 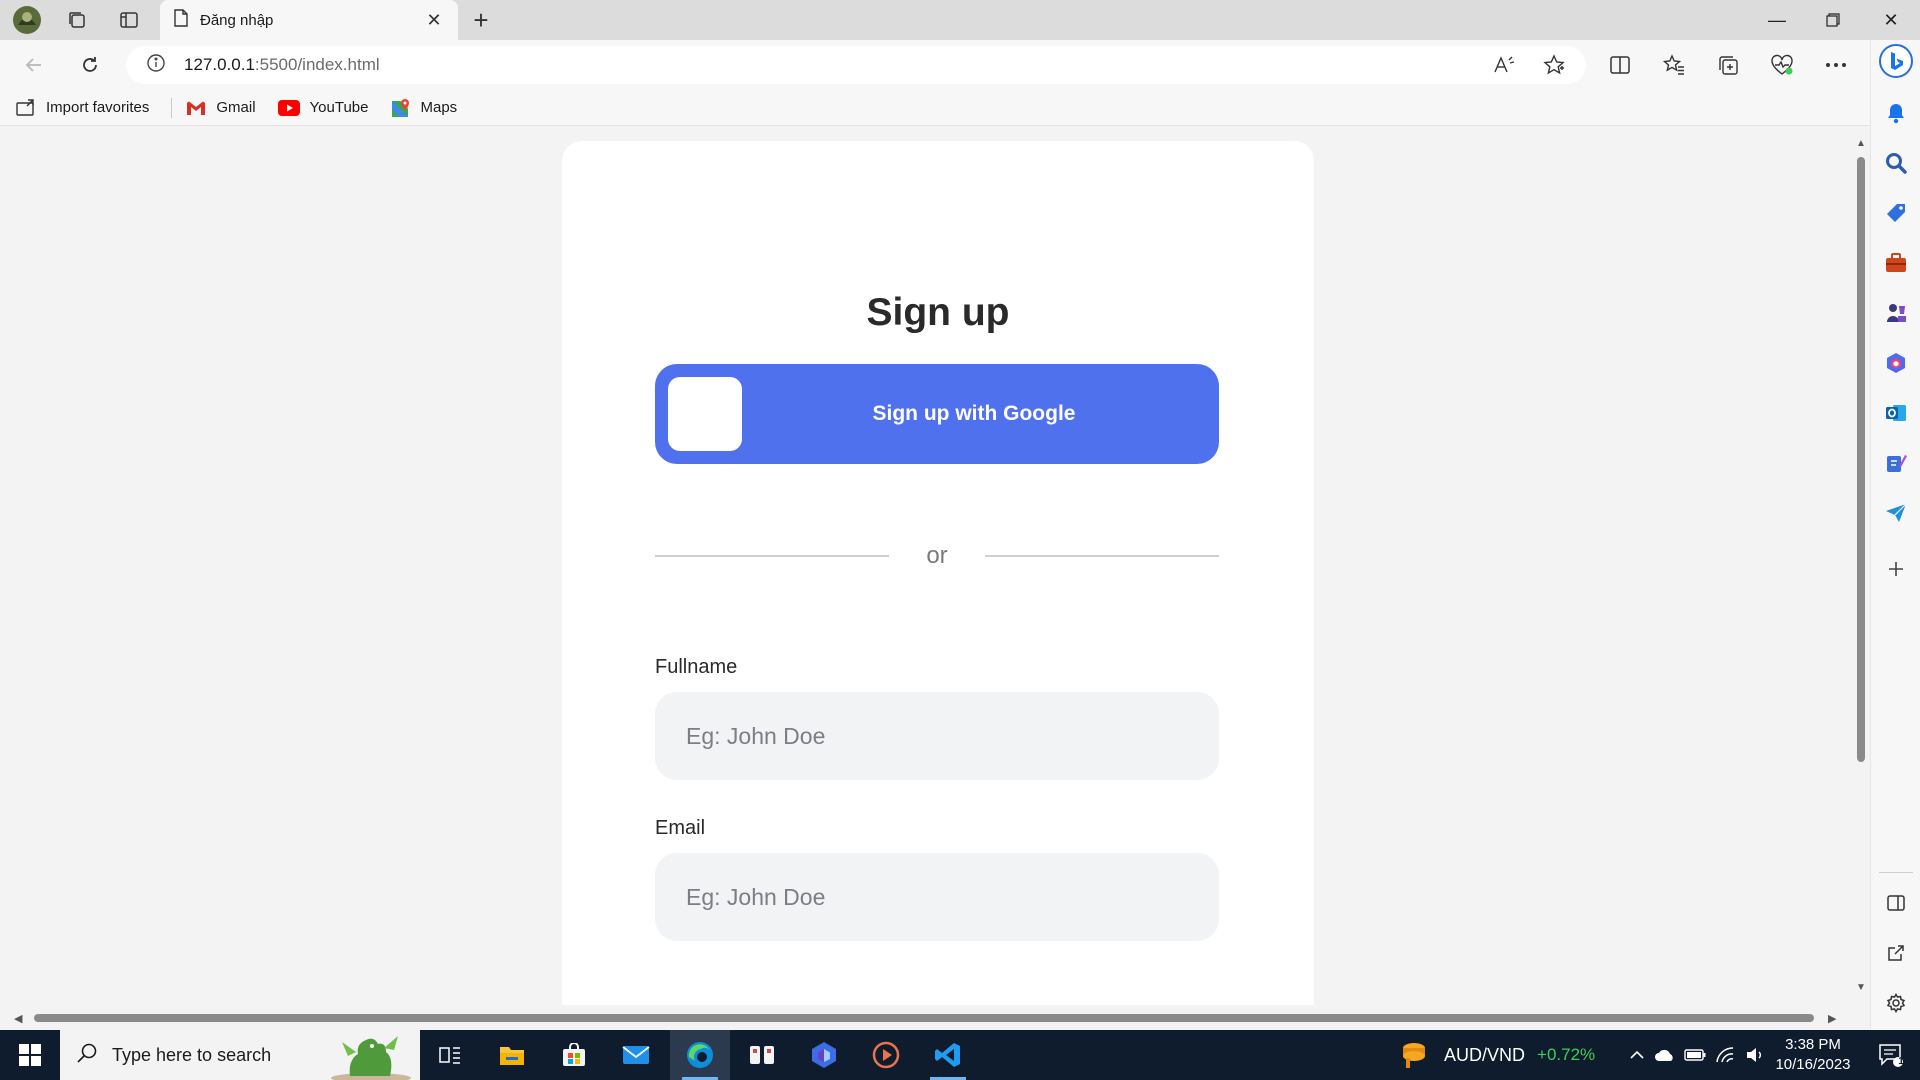 What do you see at coordinates (1782, 65) in the screenshot?
I see `browser-essentials-icon` at bounding box center [1782, 65].